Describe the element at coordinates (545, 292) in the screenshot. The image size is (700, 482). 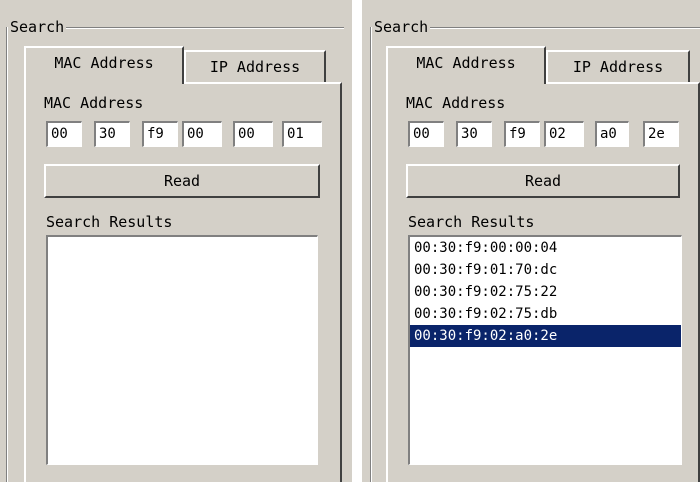
I see `list-item: 00:30:f9:02:75:22` at that location.